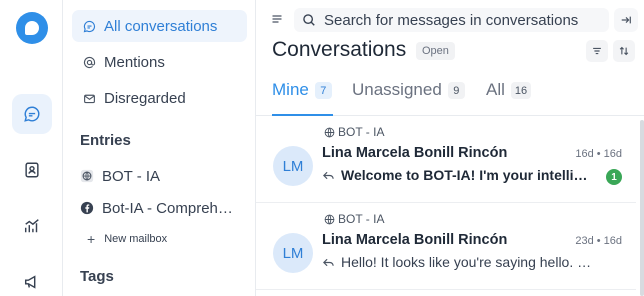 The height and width of the screenshot is (296, 644). What do you see at coordinates (89, 62) in the screenshot?
I see `at-icon` at bounding box center [89, 62].